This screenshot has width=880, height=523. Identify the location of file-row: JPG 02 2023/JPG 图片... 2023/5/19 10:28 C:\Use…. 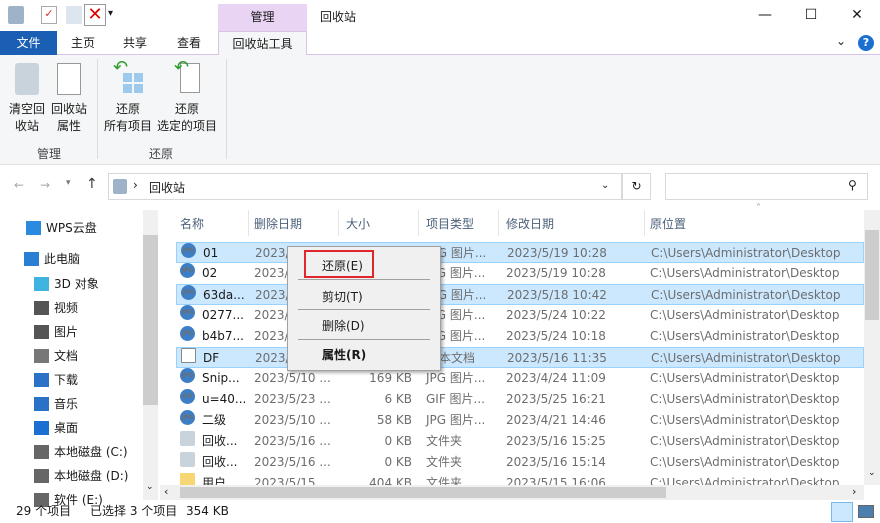
(520, 273).